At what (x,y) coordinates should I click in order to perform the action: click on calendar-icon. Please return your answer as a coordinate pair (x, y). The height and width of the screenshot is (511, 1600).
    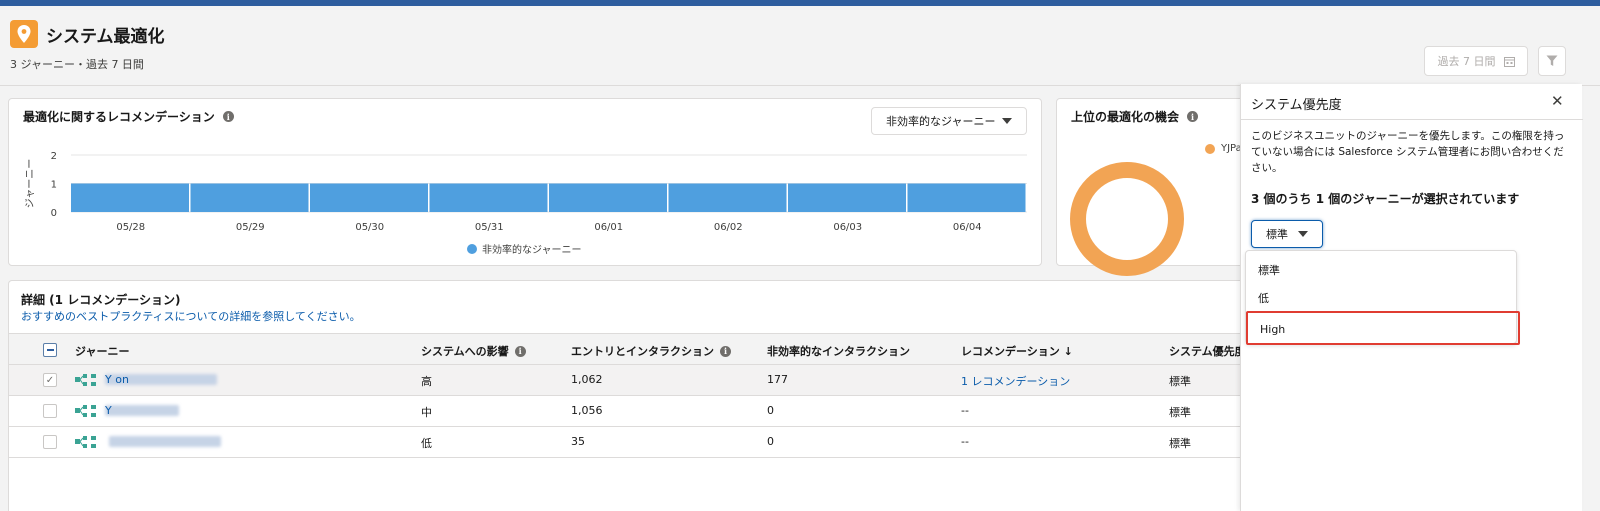
    Looking at the image, I should click on (1509, 61).